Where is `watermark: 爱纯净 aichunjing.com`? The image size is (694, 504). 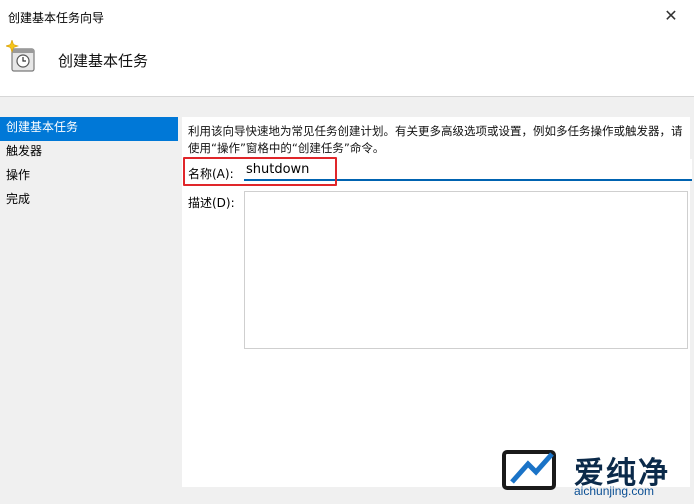
watermark: 爱纯净 aichunjing.com is located at coordinates (595, 473).